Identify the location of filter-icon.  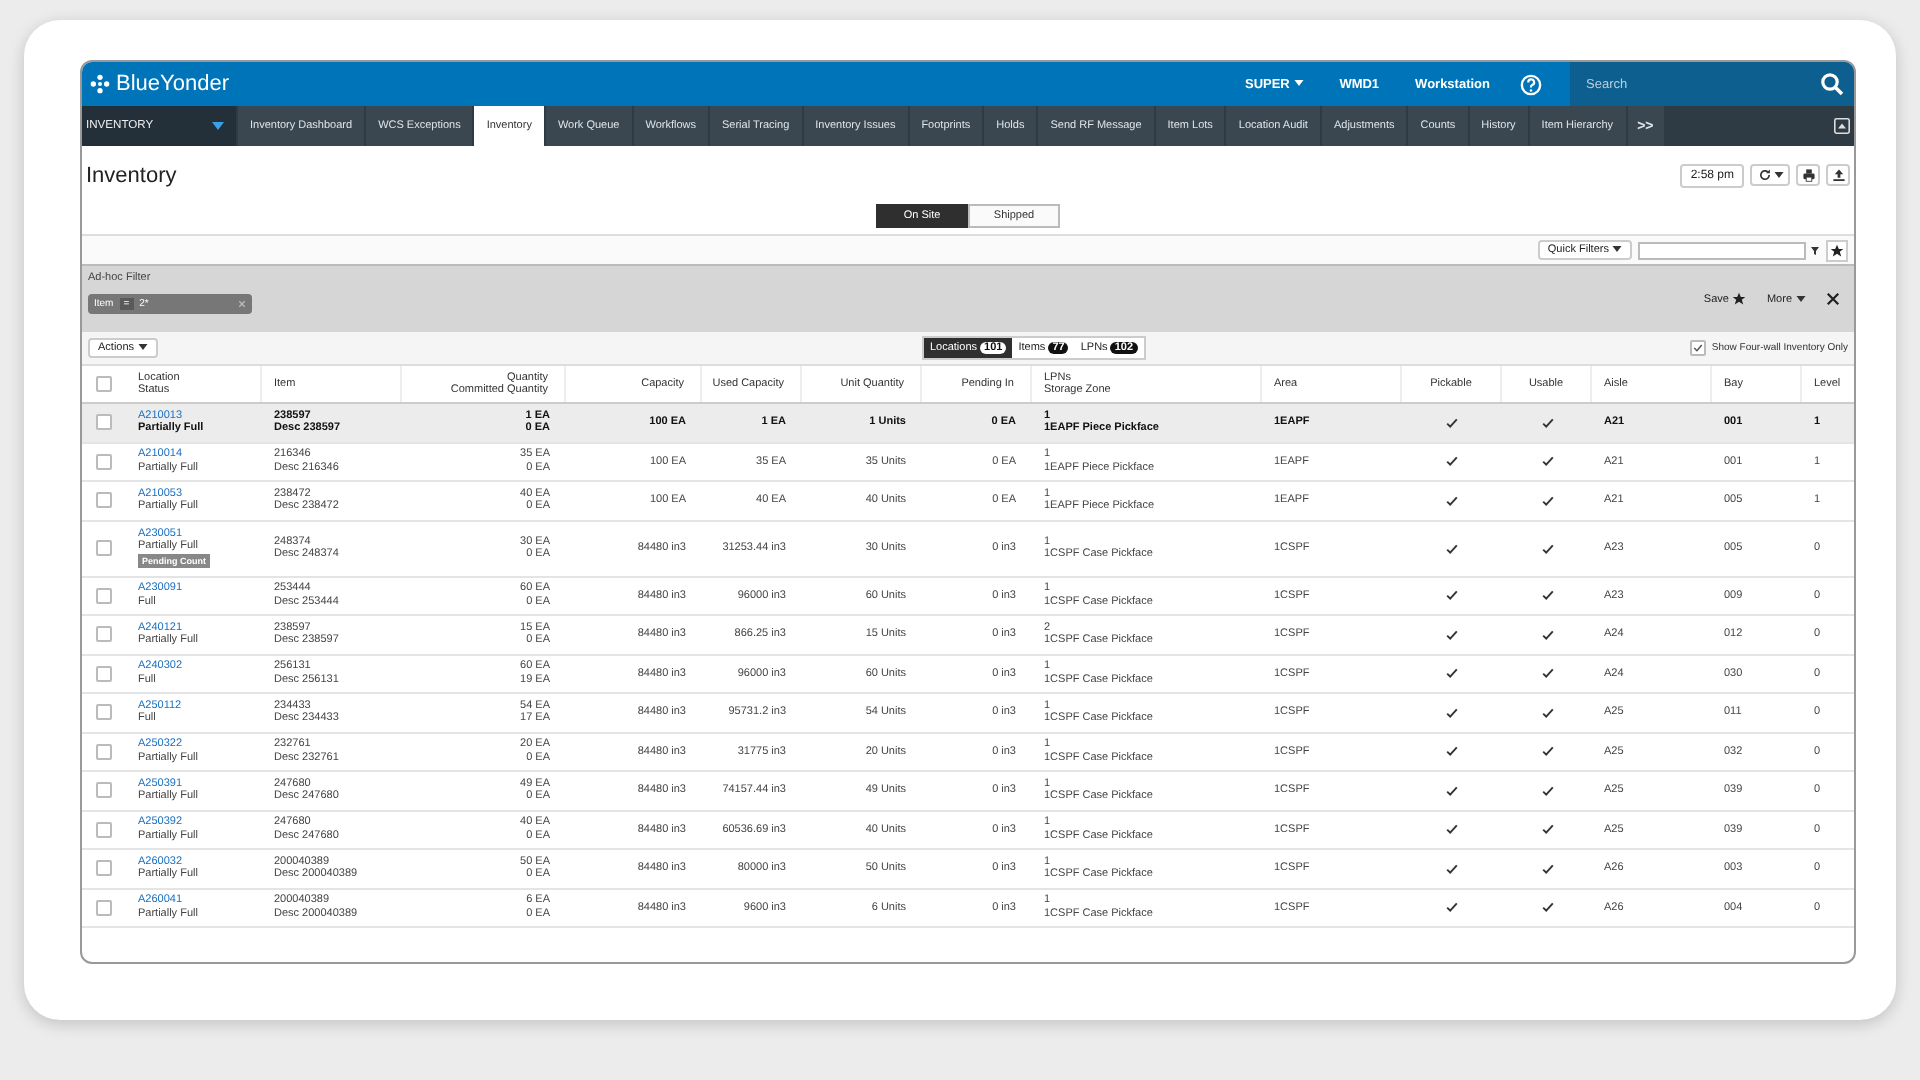
(1815, 250).